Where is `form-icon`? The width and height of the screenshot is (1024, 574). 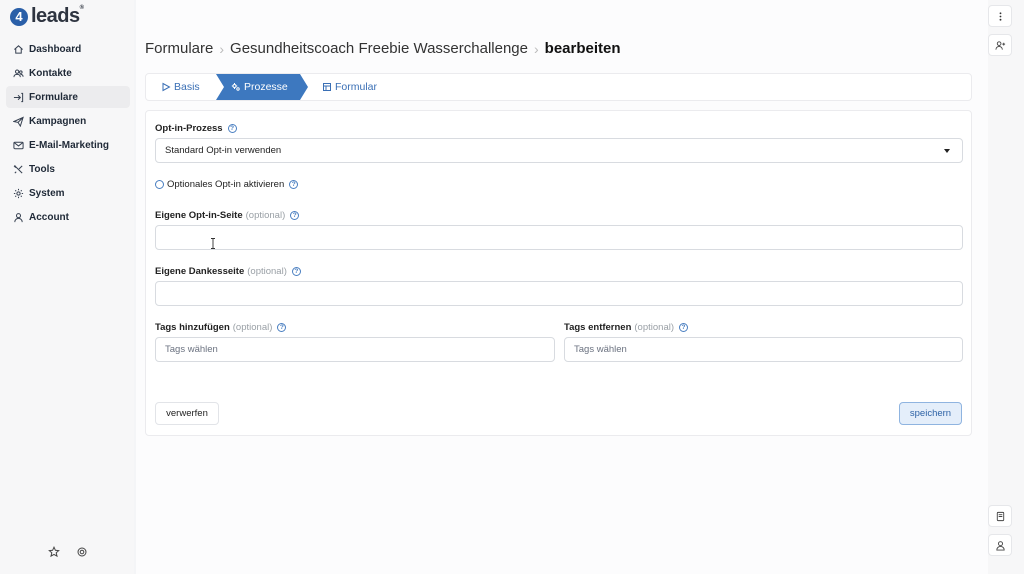
form-icon is located at coordinates (327, 87).